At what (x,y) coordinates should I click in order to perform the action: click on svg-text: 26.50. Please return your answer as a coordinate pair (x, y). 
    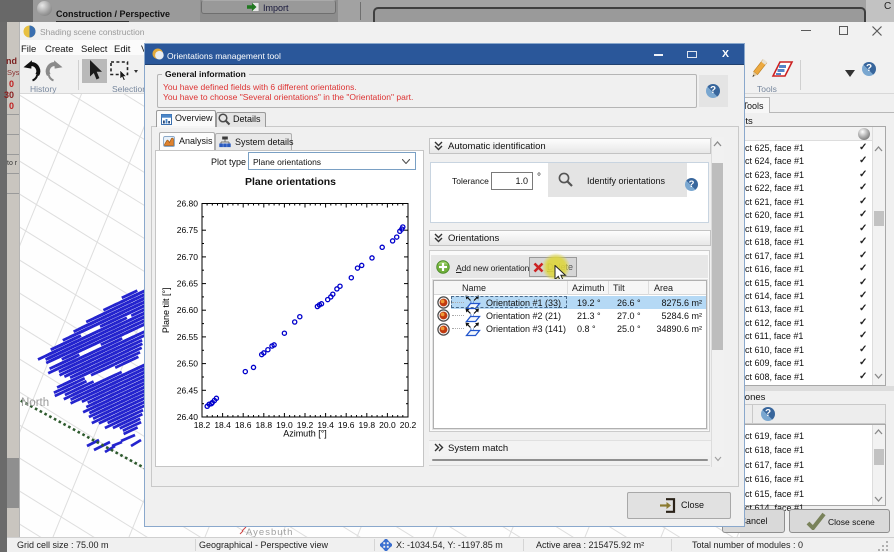
    Looking at the image, I should click on (188, 364).